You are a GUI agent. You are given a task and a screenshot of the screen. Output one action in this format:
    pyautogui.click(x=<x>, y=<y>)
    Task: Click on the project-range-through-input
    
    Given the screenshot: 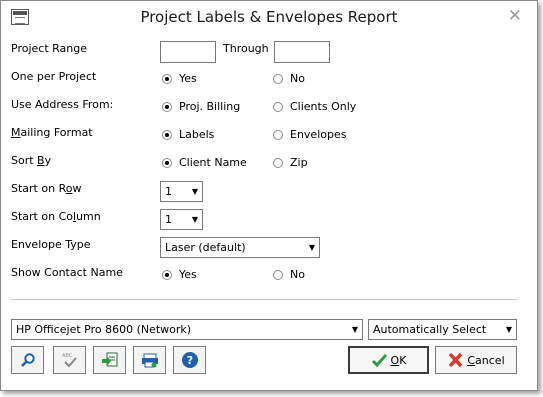 What is the action you would take?
    pyautogui.click(x=302, y=52)
    